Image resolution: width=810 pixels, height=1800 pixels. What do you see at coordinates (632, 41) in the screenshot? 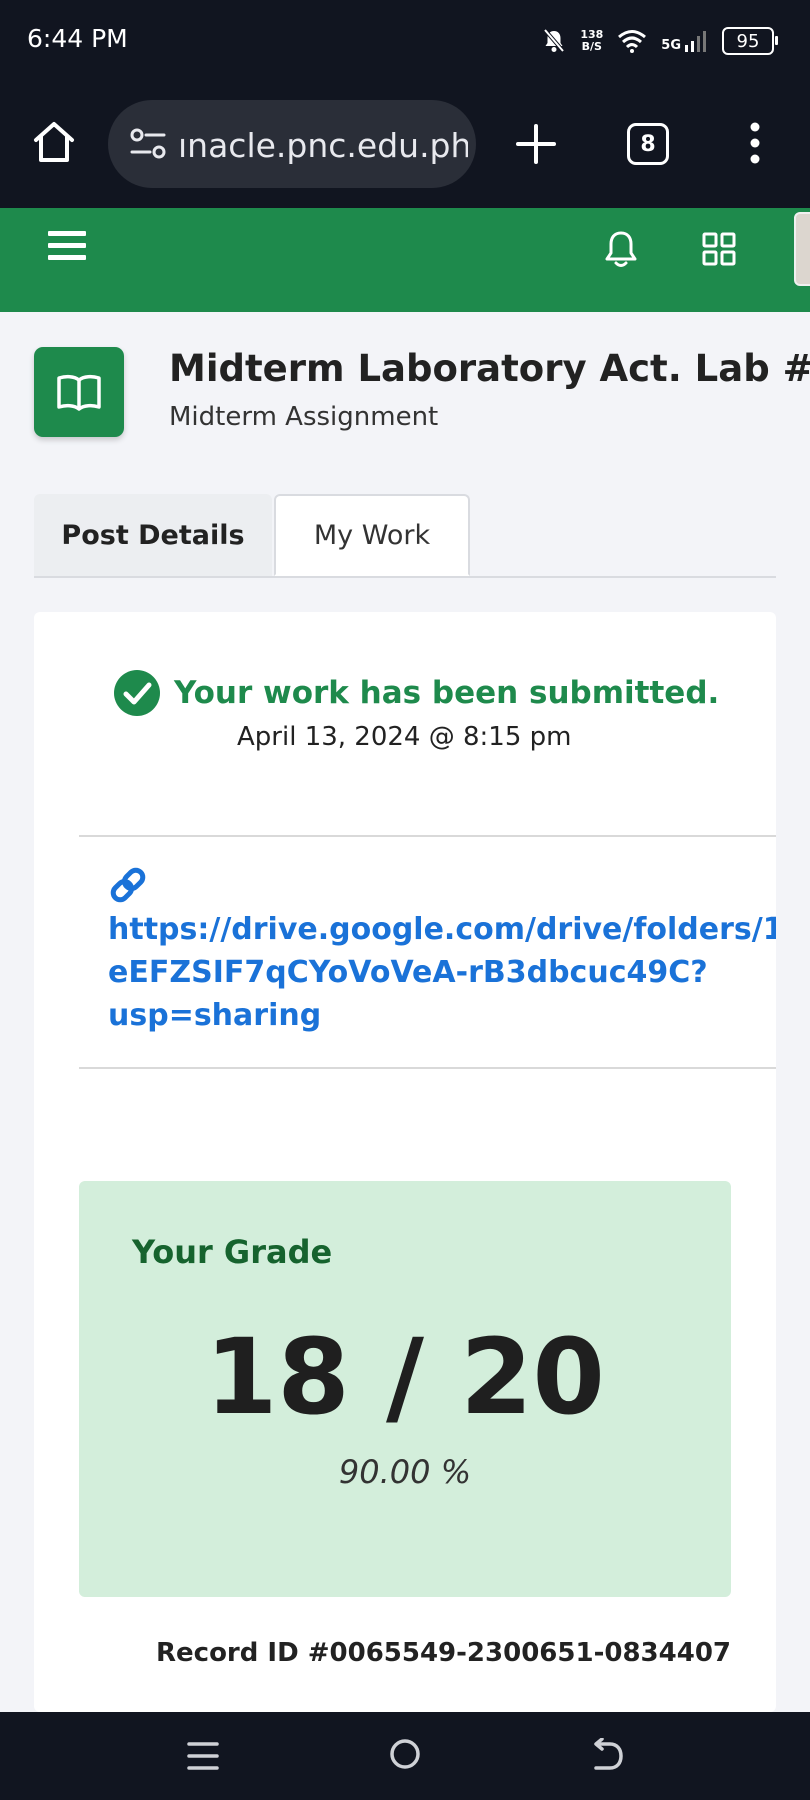
I see `wifi-icon` at bounding box center [632, 41].